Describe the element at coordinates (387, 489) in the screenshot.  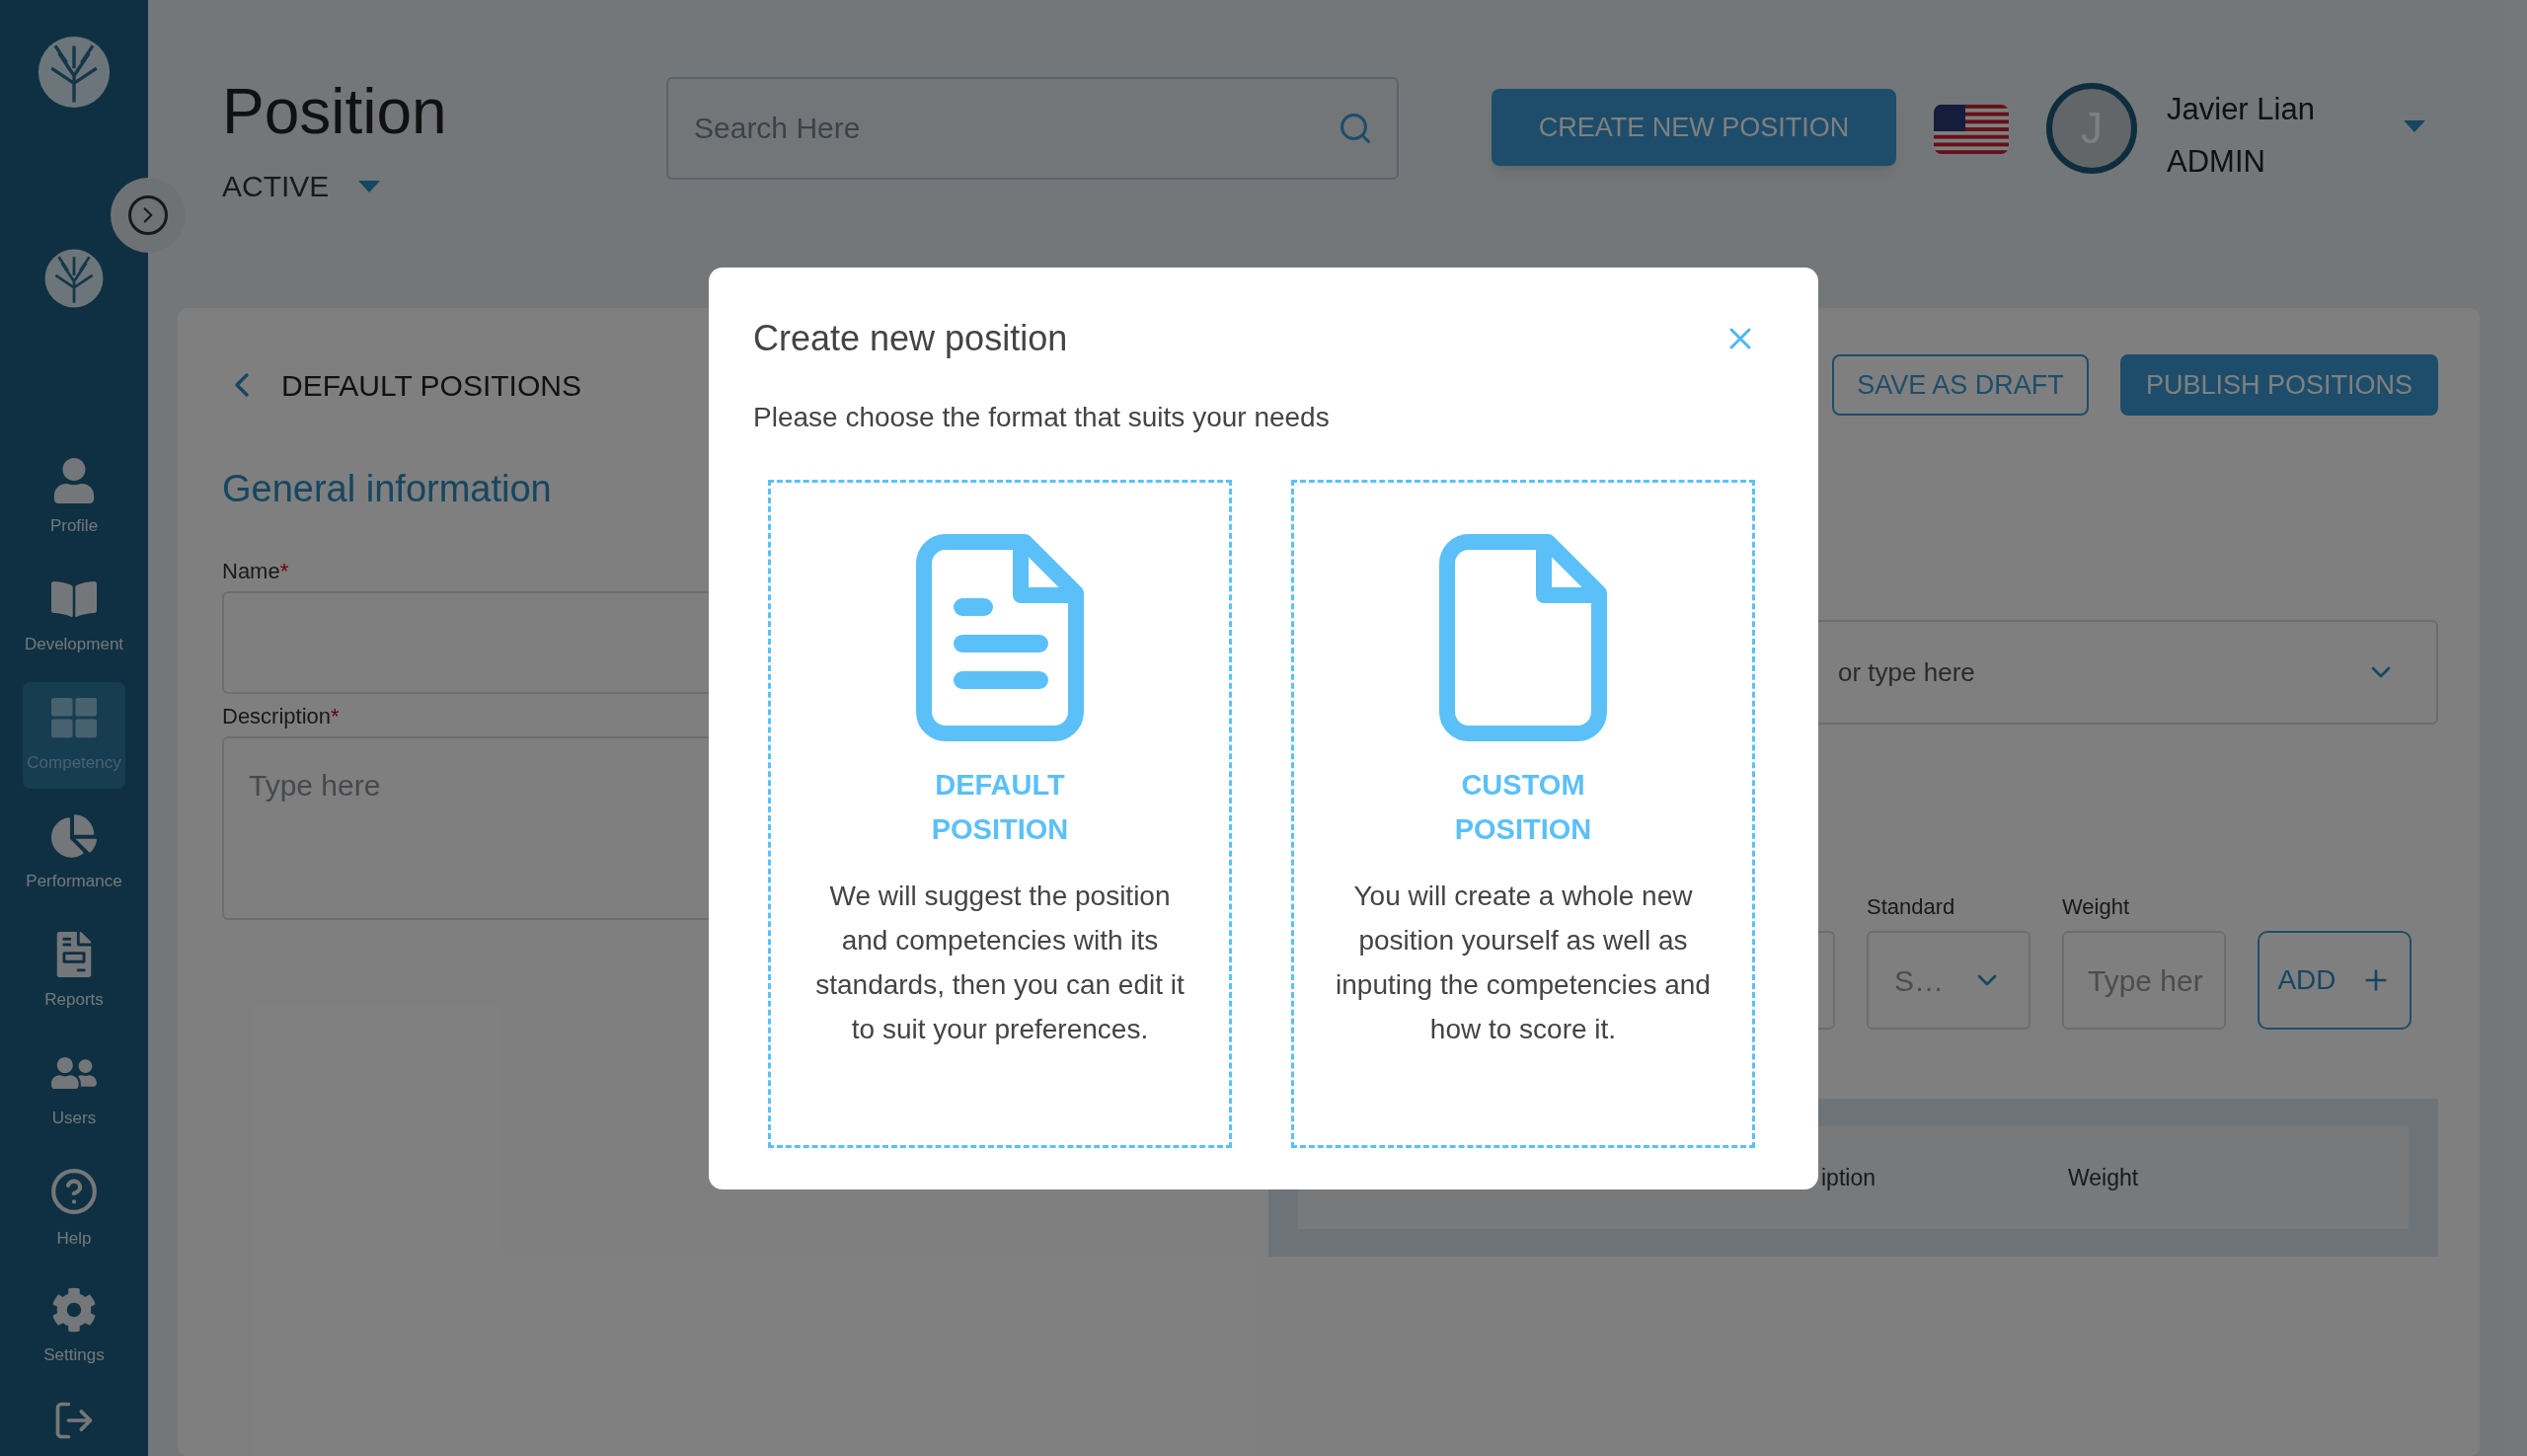
I see `section-title: General information` at that location.